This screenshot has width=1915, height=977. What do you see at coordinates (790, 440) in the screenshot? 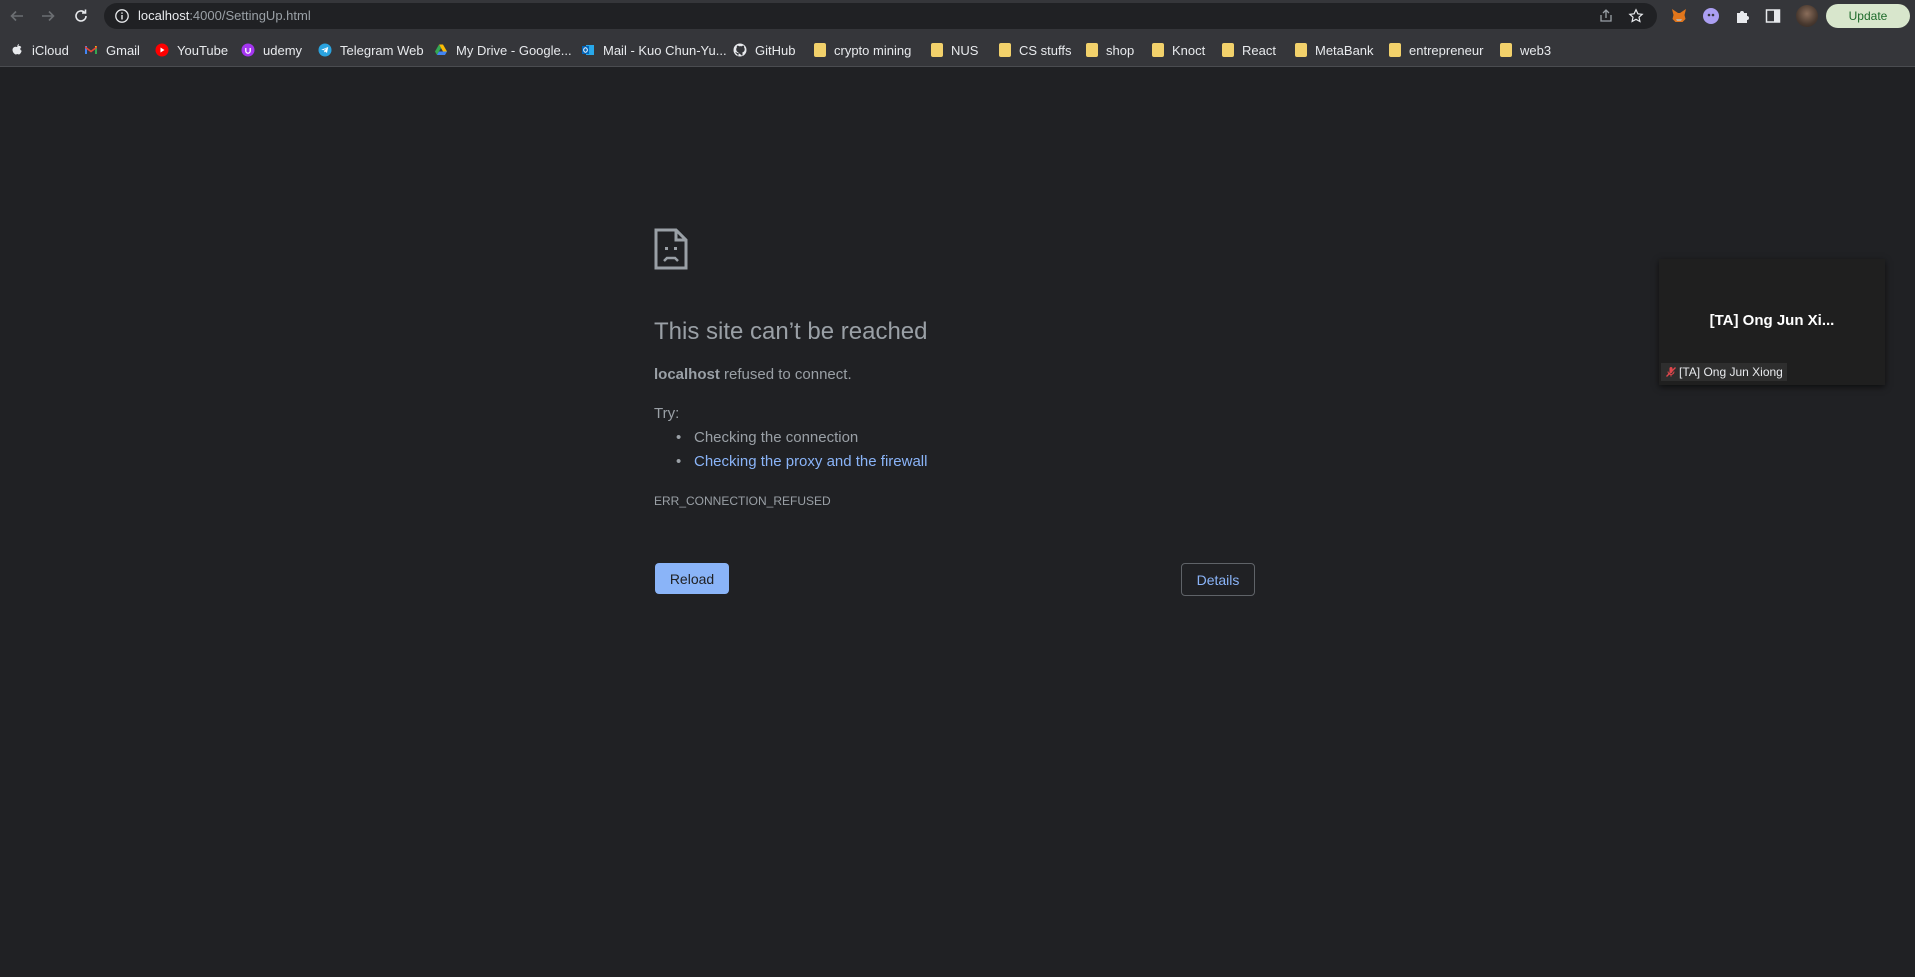
I see `suggestion-item: Checking the connection` at bounding box center [790, 440].